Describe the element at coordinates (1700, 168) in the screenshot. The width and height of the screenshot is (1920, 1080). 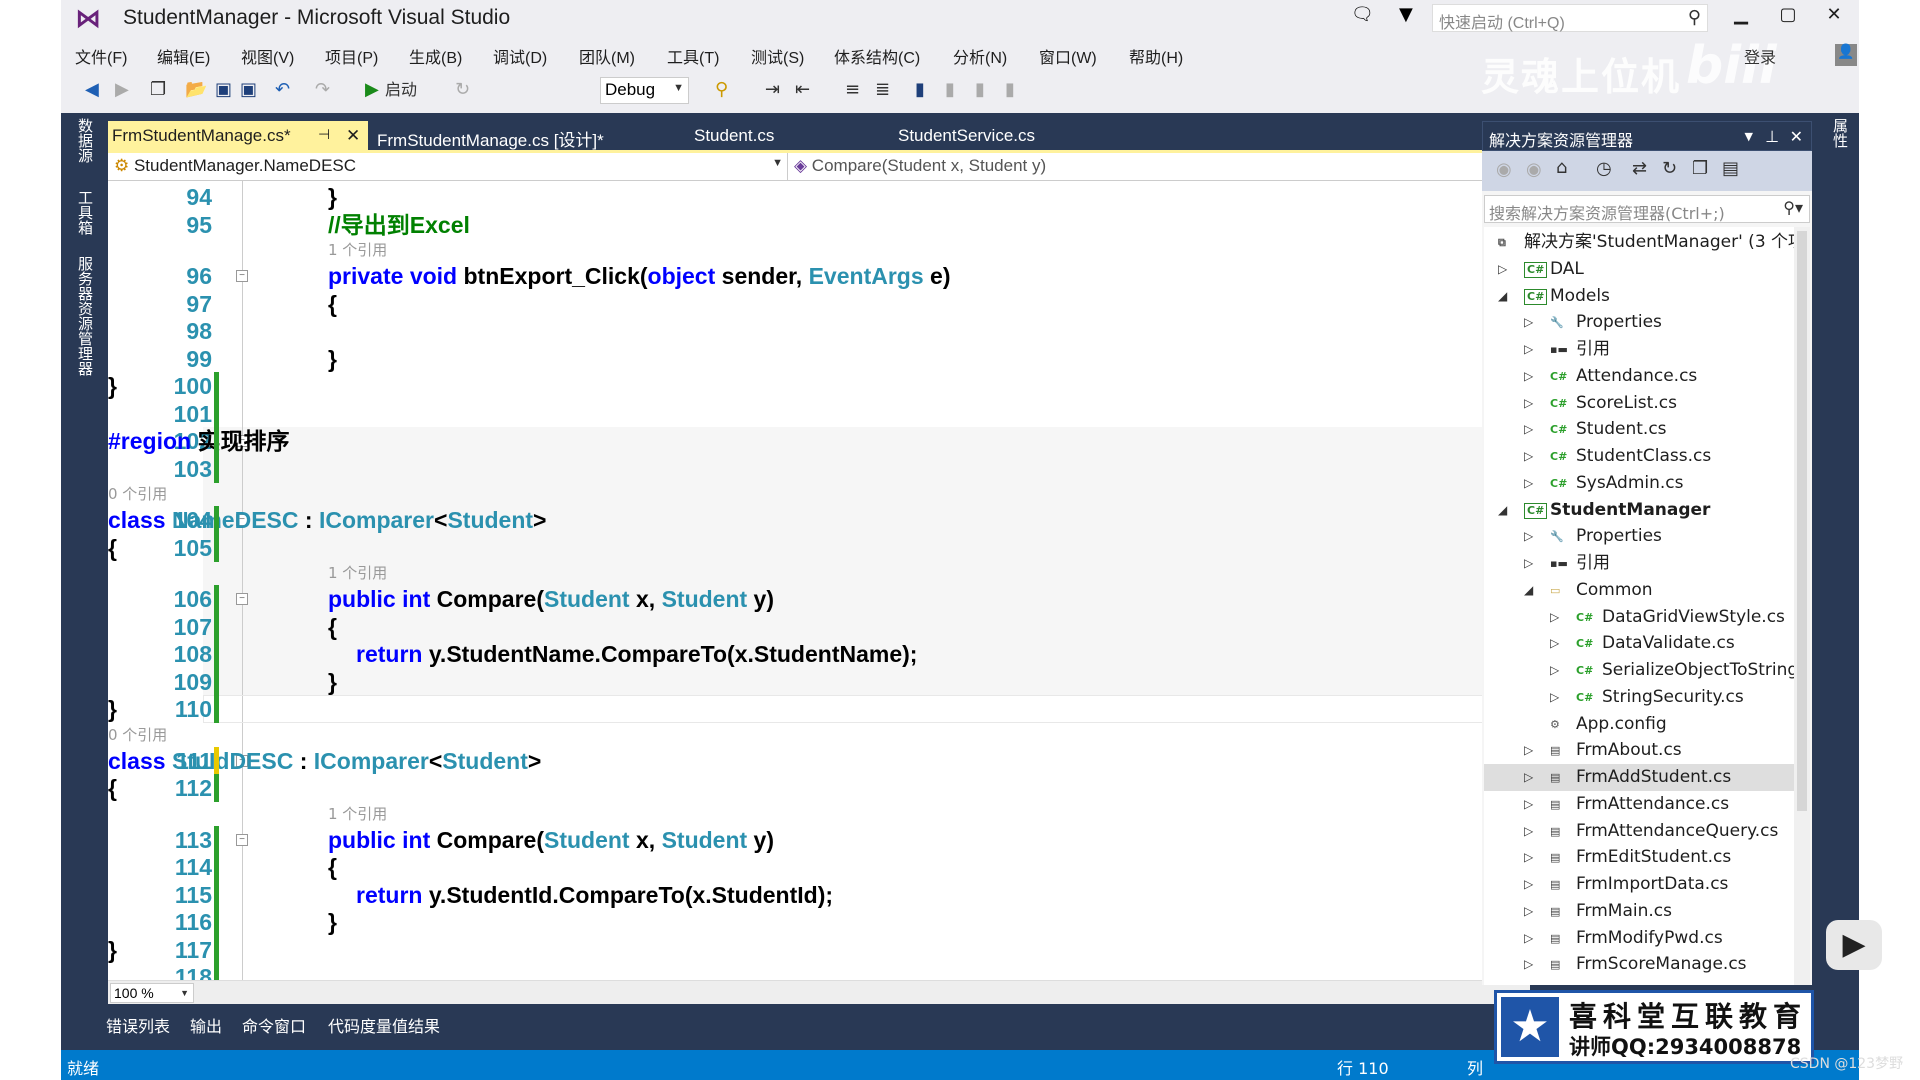
I see `collapse-all-icon: ❐` at that location.